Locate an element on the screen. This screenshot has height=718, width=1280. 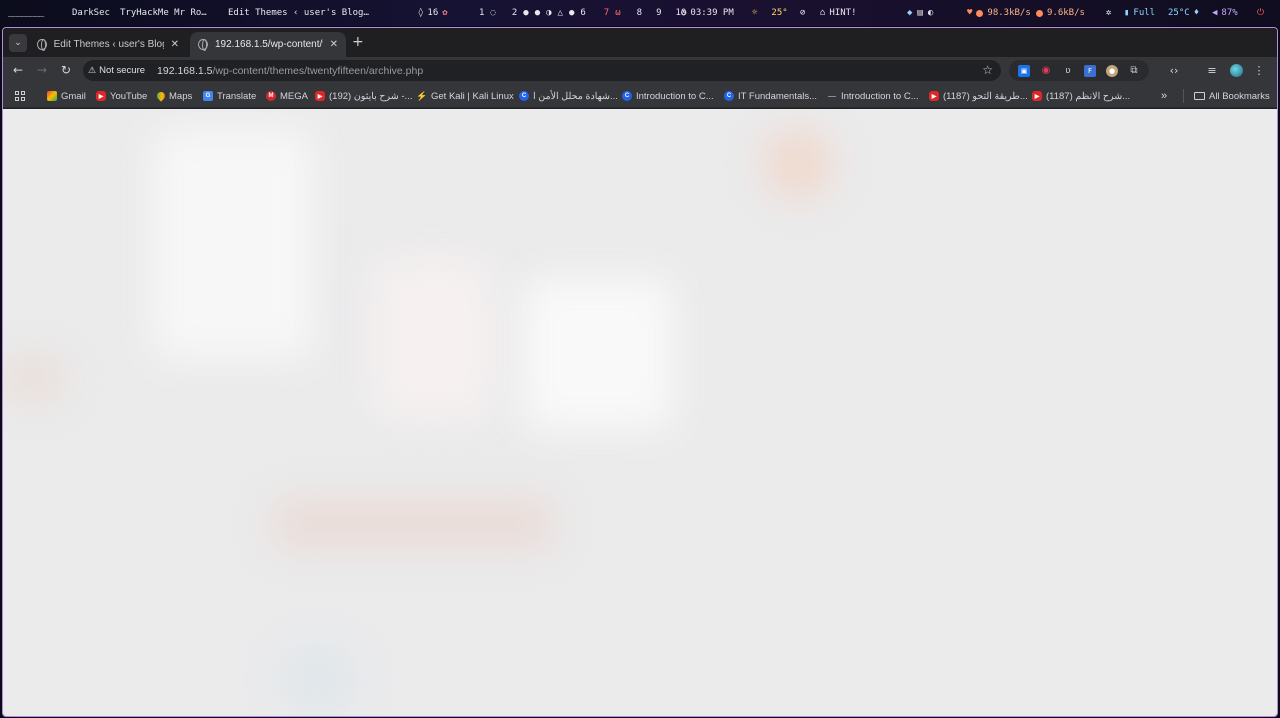
github-icon: ● is located at coordinates (537, 13).